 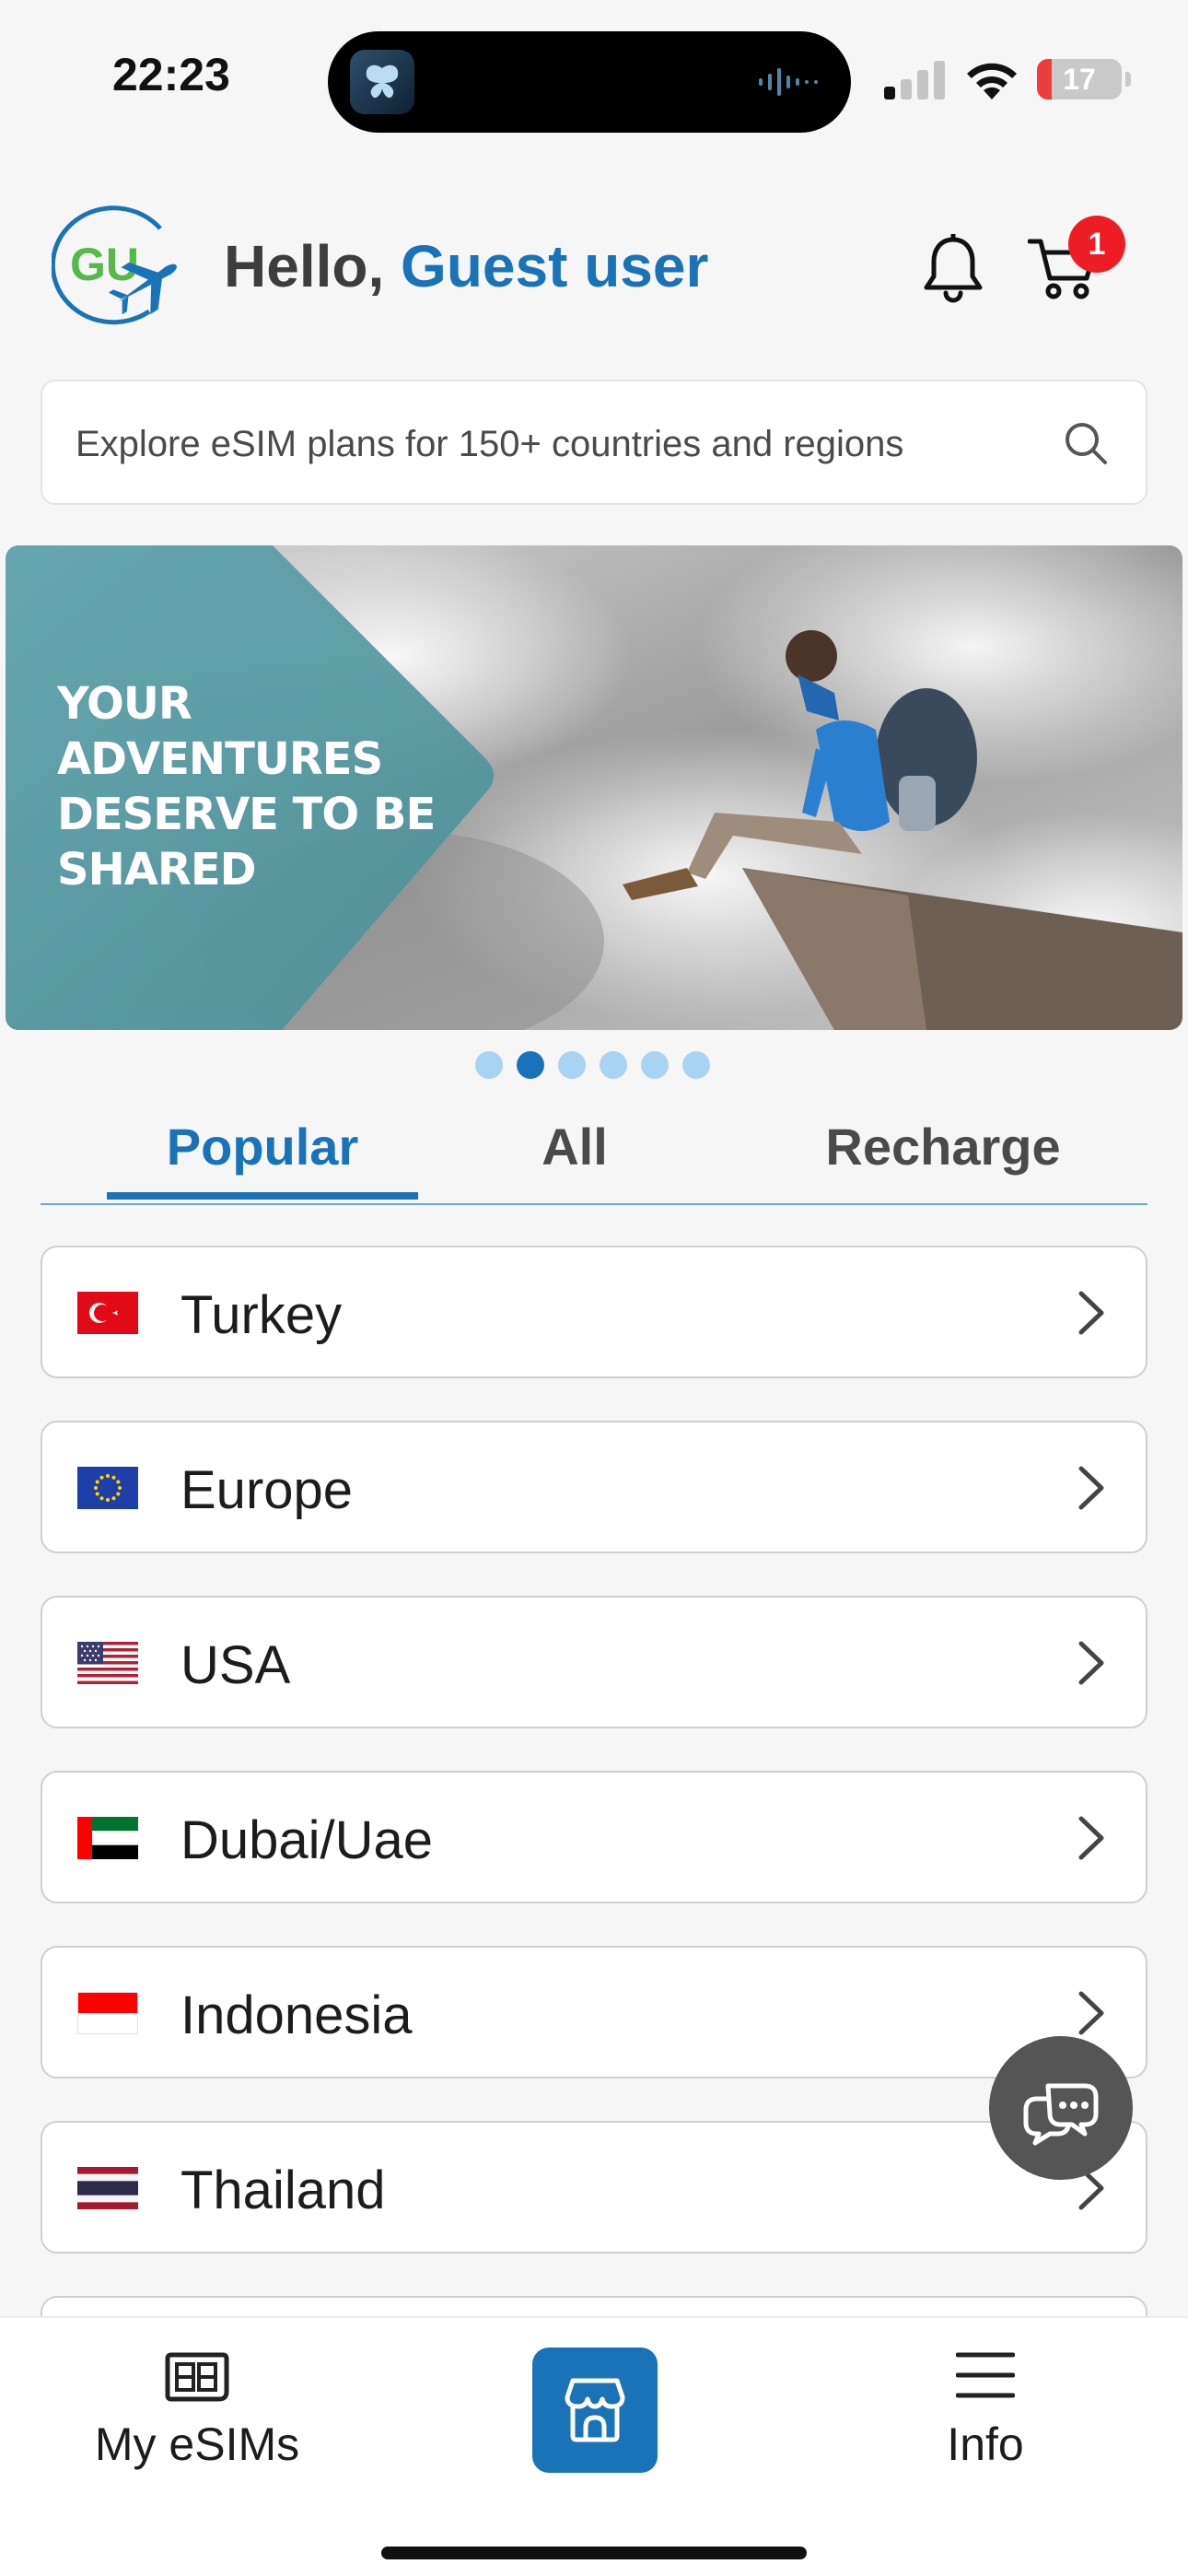 What do you see at coordinates (594, 1204) in the screenshot?
I see `tabs-divider` at bounding box center [594, 1204].